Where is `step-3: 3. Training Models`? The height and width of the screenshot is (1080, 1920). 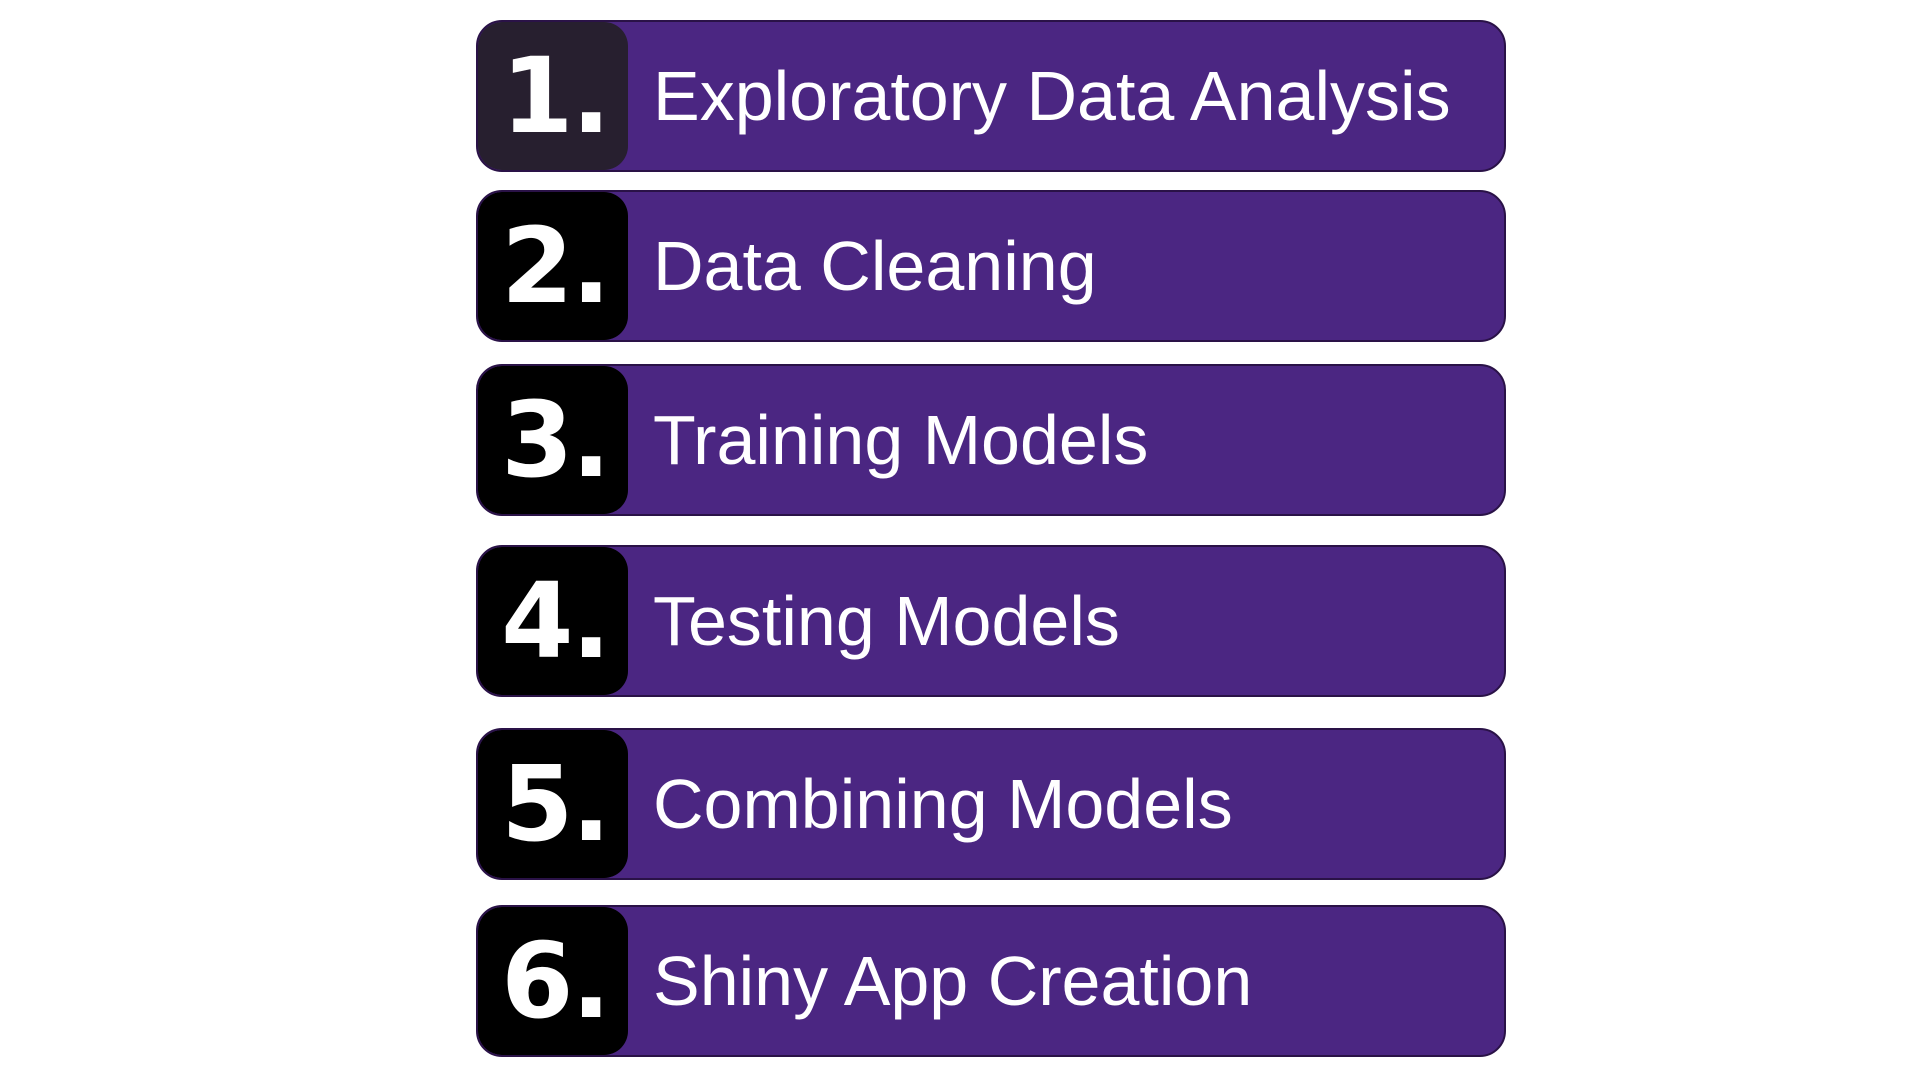
step-3: 3. Training Models is located at coordinates (991, 440).